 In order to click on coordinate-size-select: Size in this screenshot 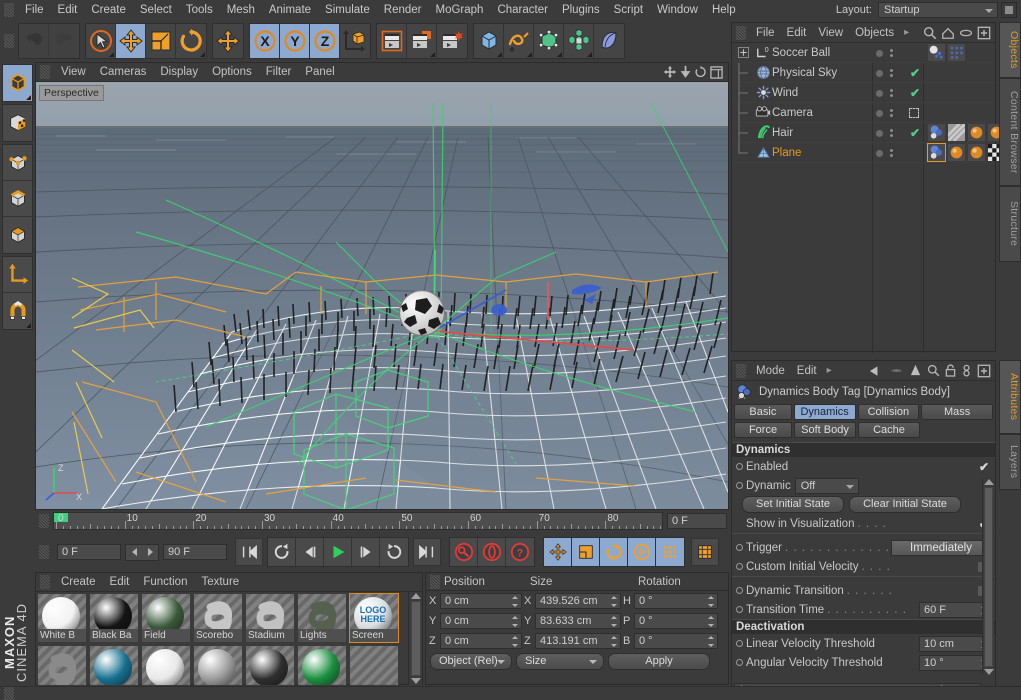, I will do `click(560, 661)`.